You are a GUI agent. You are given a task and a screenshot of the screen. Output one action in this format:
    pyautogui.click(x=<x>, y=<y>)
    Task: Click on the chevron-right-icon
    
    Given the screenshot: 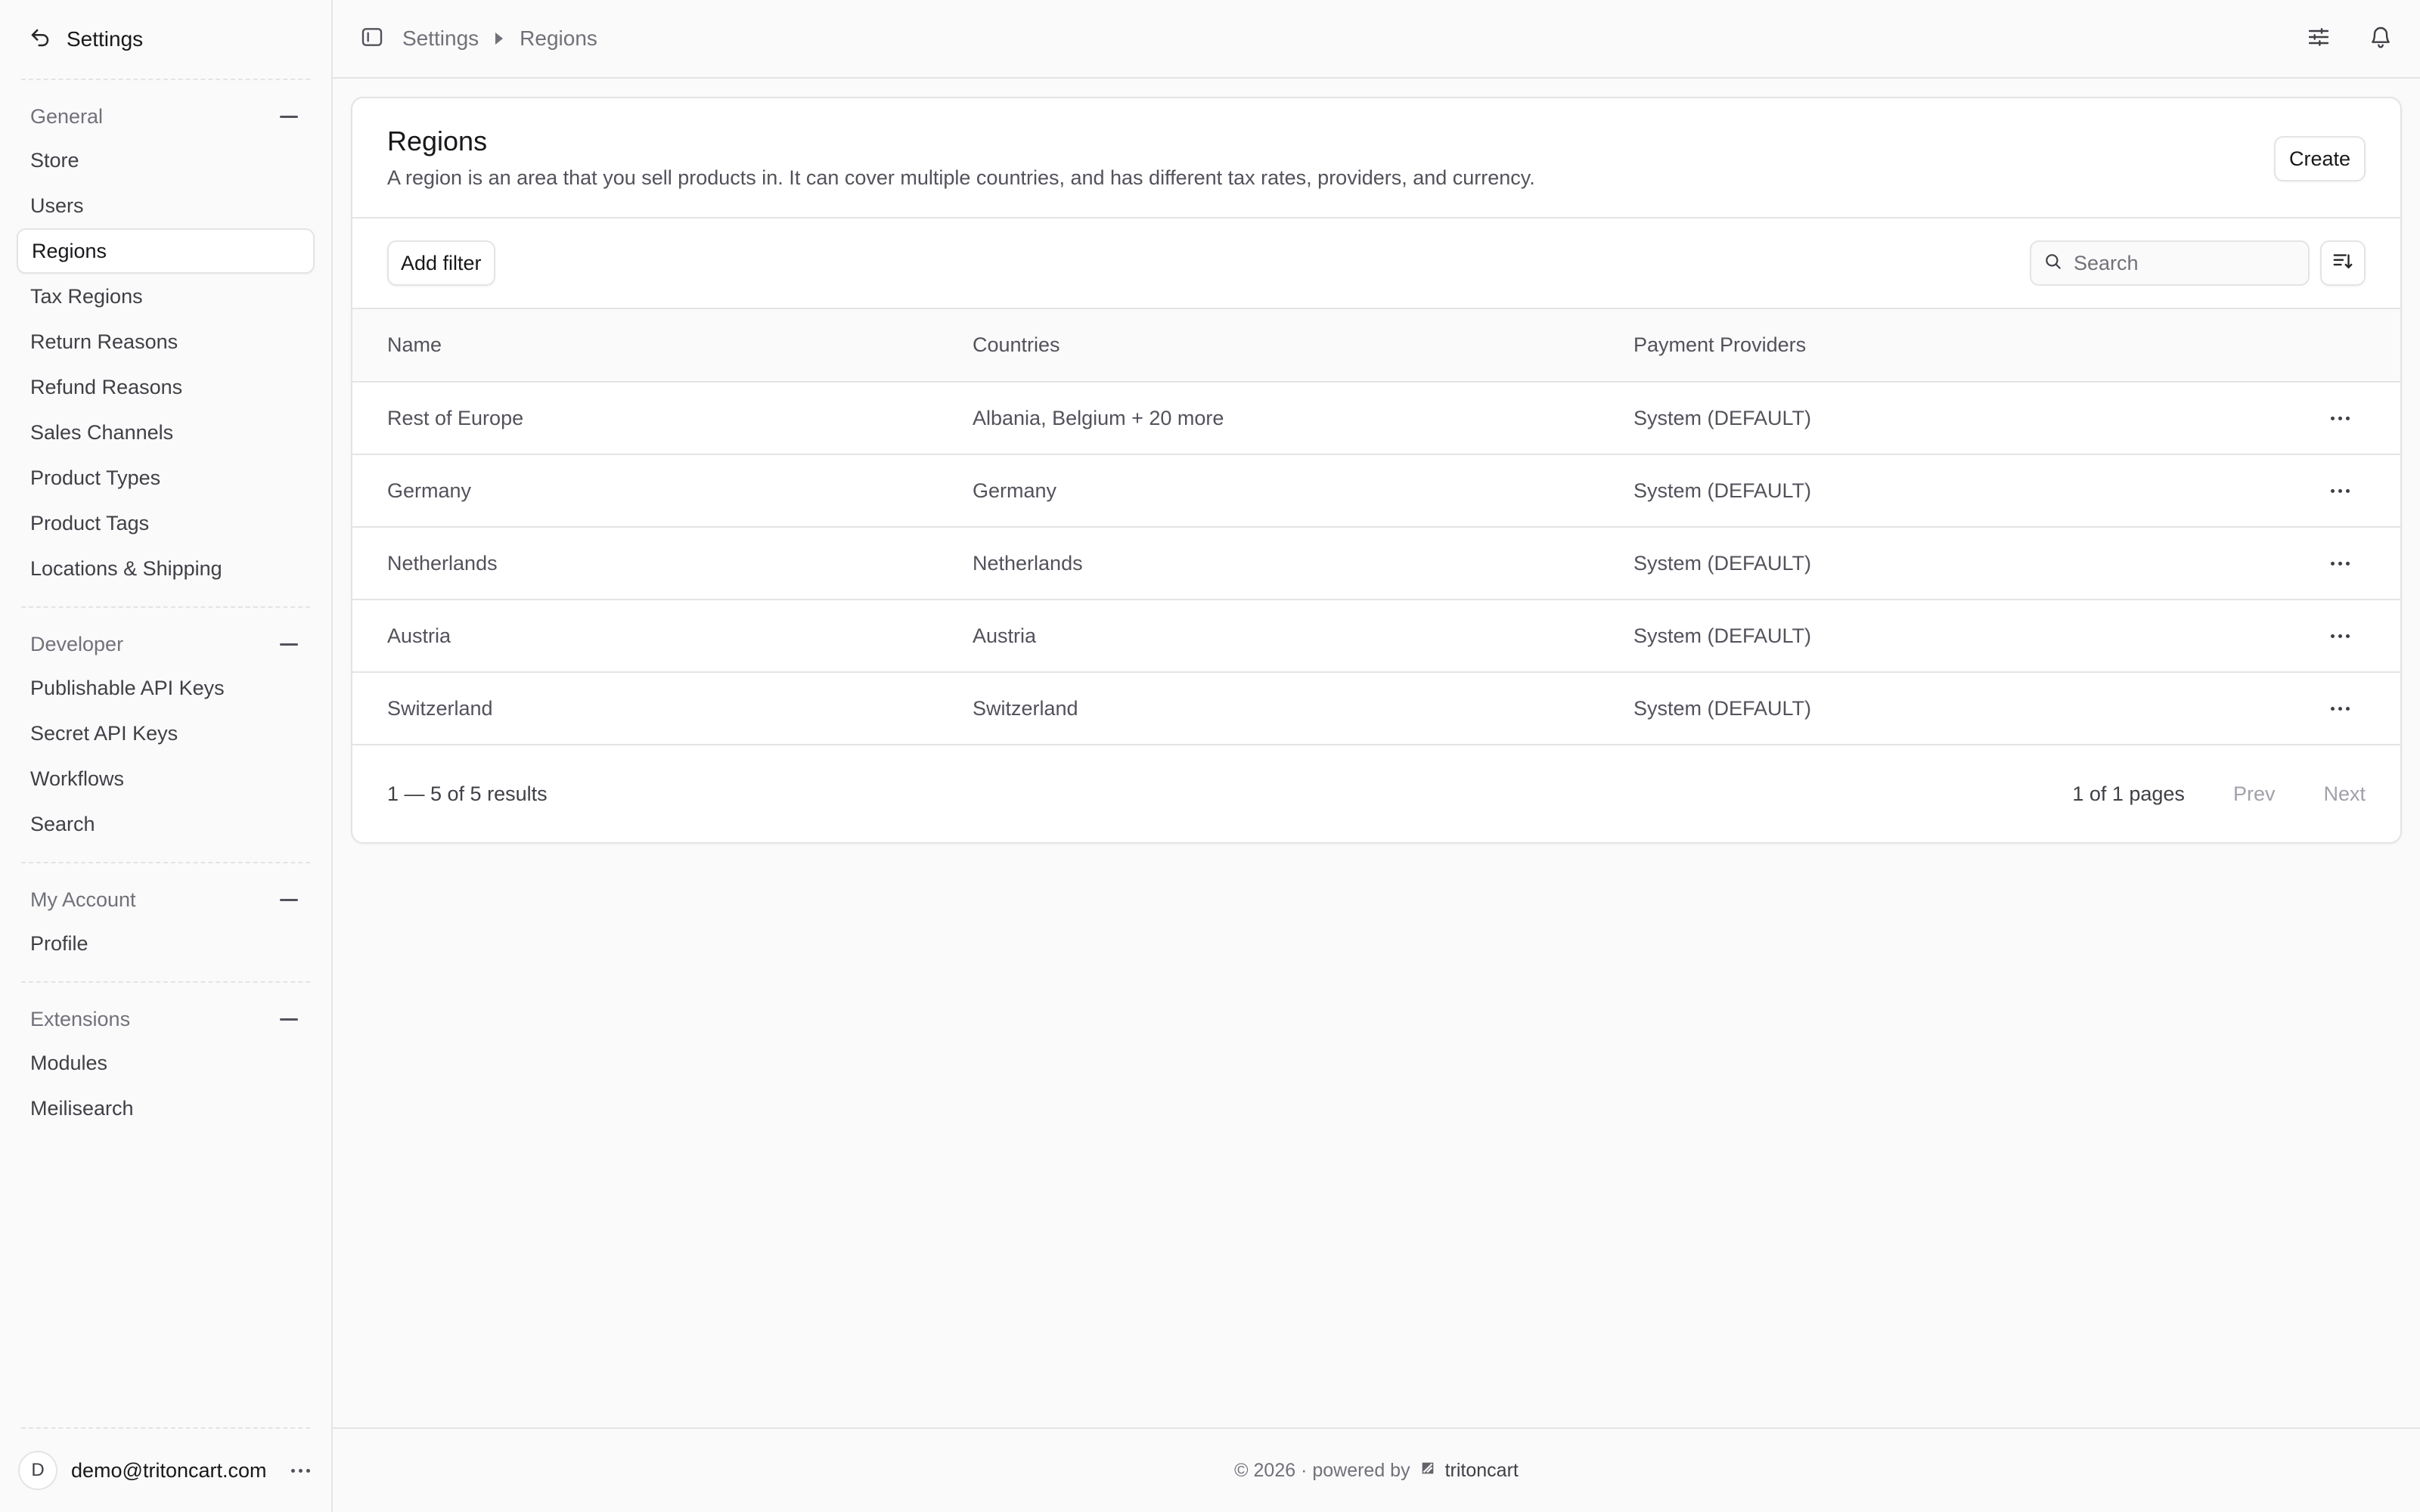 What is the action you would take?
    pyautogui.click(x=499, y=39)
    